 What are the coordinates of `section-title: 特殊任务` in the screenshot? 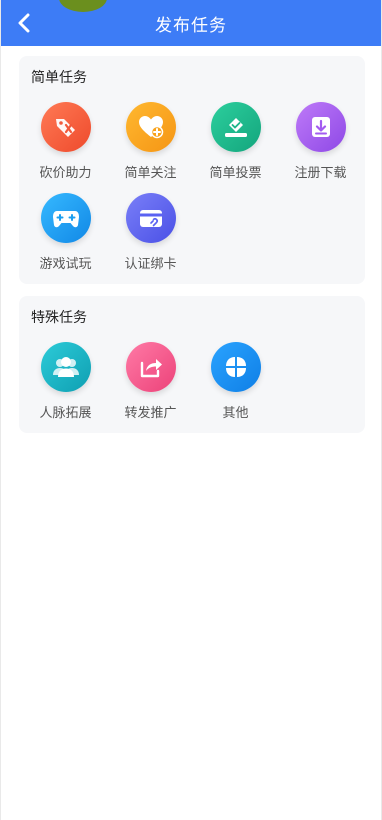 It's located at (59, 318).